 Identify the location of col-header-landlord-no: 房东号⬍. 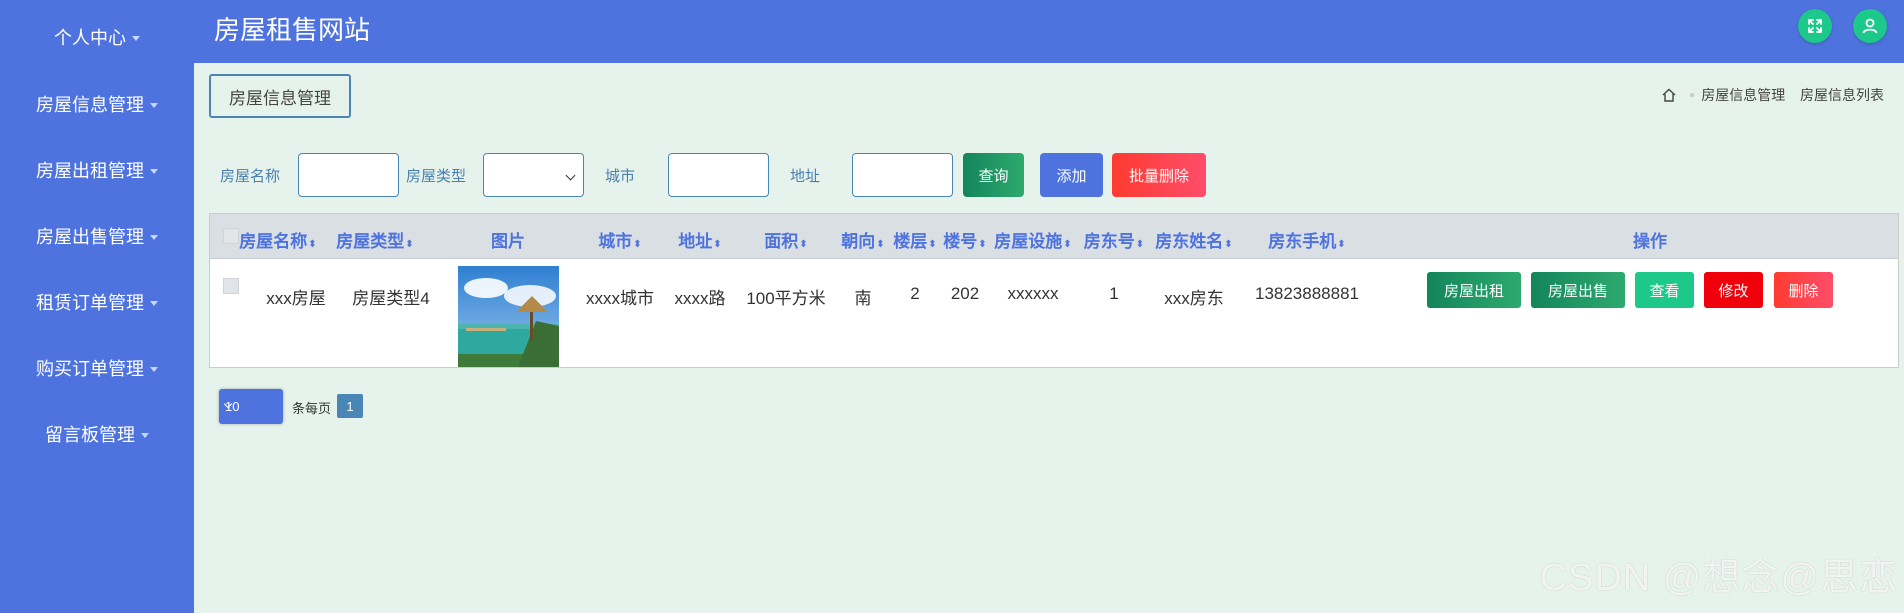
(1114, 239).